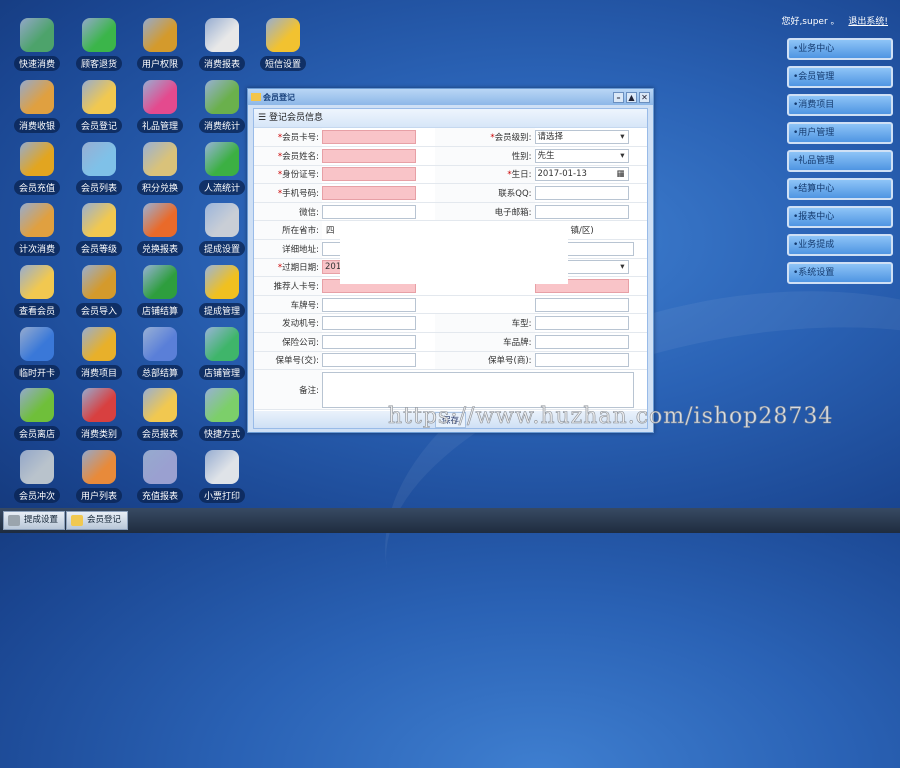 This screenshot has height=768, width=900. What do you see at coordinates (840, 217) in the screenshot?
I see `right-menu-item: •报表中心` at bounding box center [840, 217].